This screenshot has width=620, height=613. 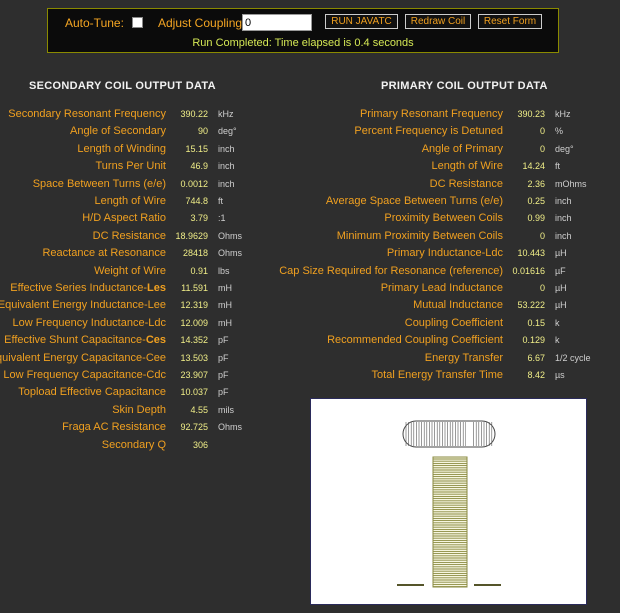 What do you see at coordinates (199, 409) in the screenshot?
I see `row-value: 4.55` at bounding box center [199, 409].